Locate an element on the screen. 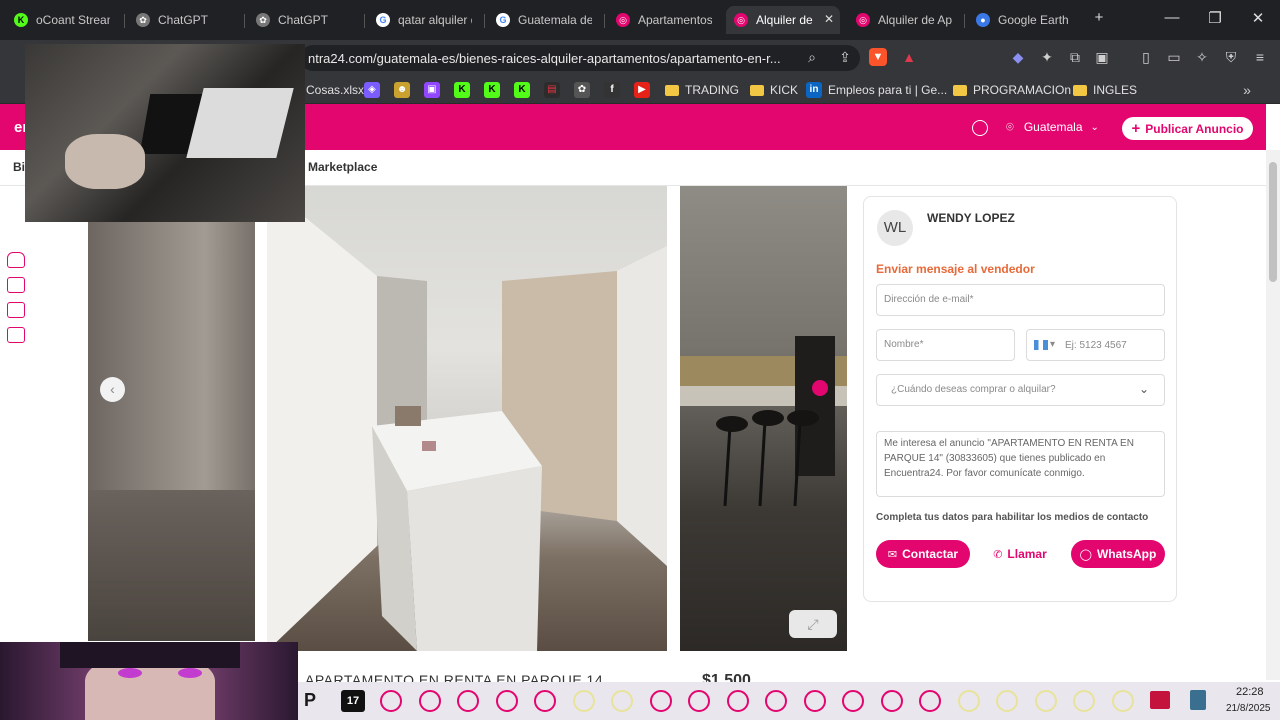 This screenshot has height=720, width=1280. bookmark-file: Cosas.xlsx is located at coordinates (335, 90).